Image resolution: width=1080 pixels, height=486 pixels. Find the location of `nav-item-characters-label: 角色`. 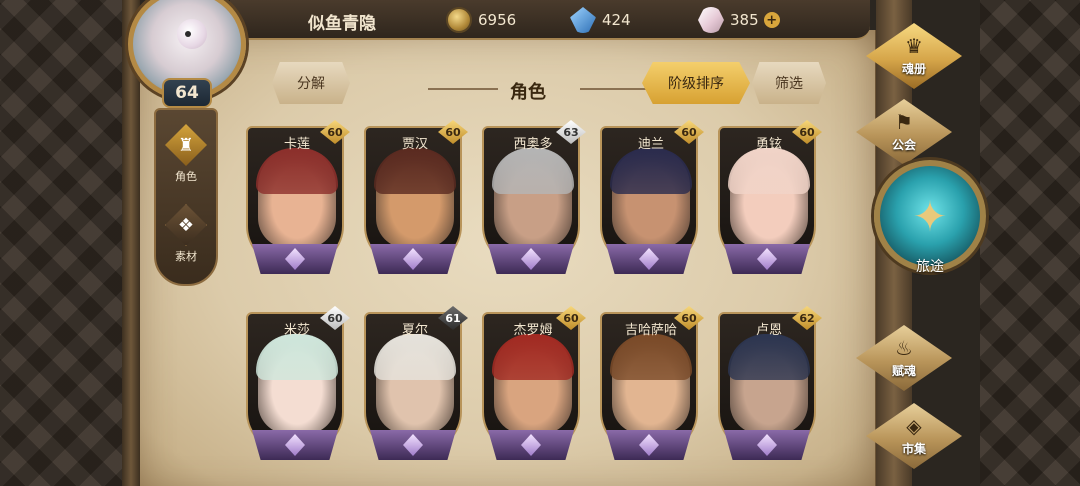

nav-item-characters-label: 角色 is located at coordinates (186, 176).